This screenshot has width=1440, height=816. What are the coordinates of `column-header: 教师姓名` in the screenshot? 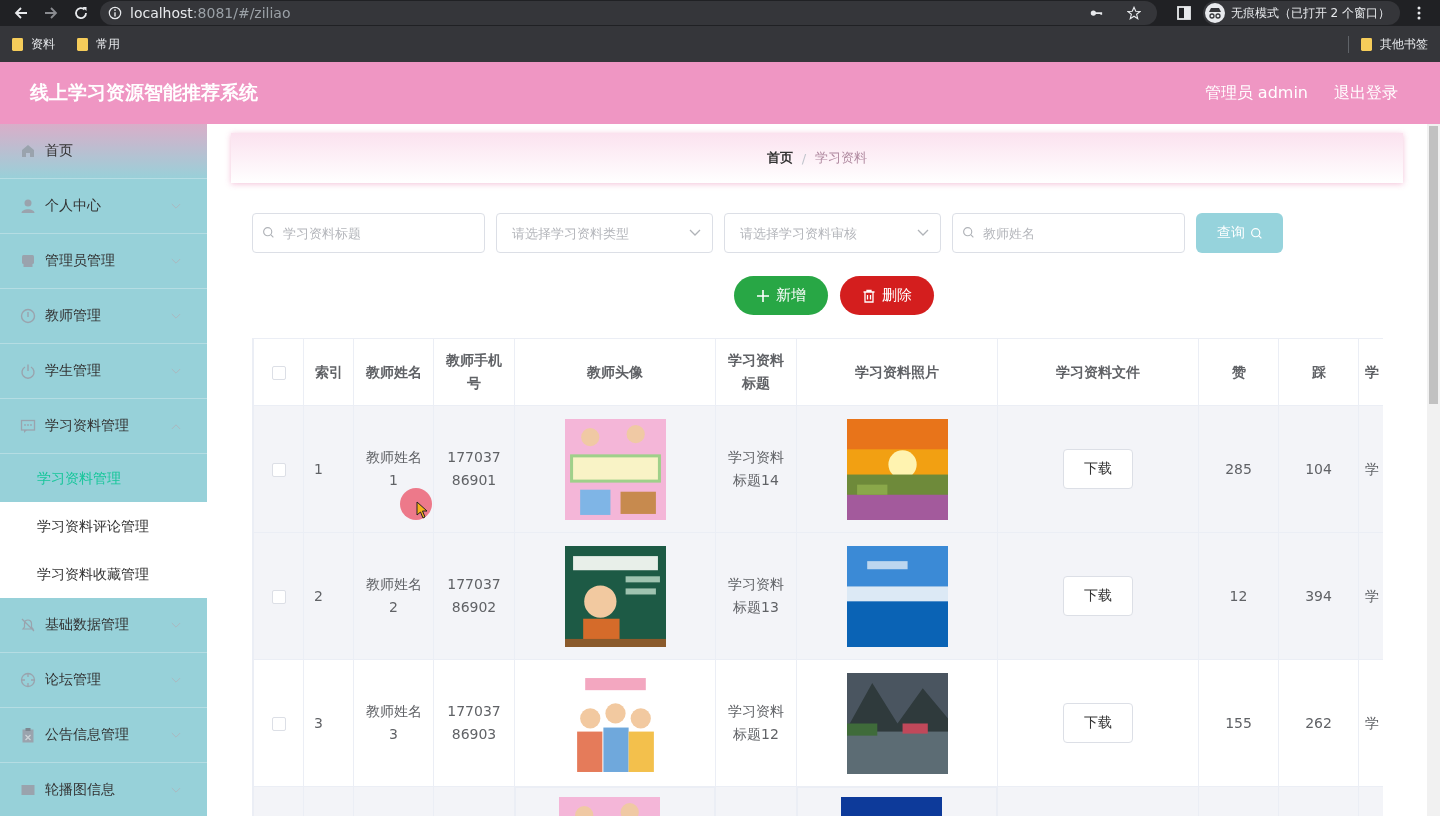 It's located at (393, 371).